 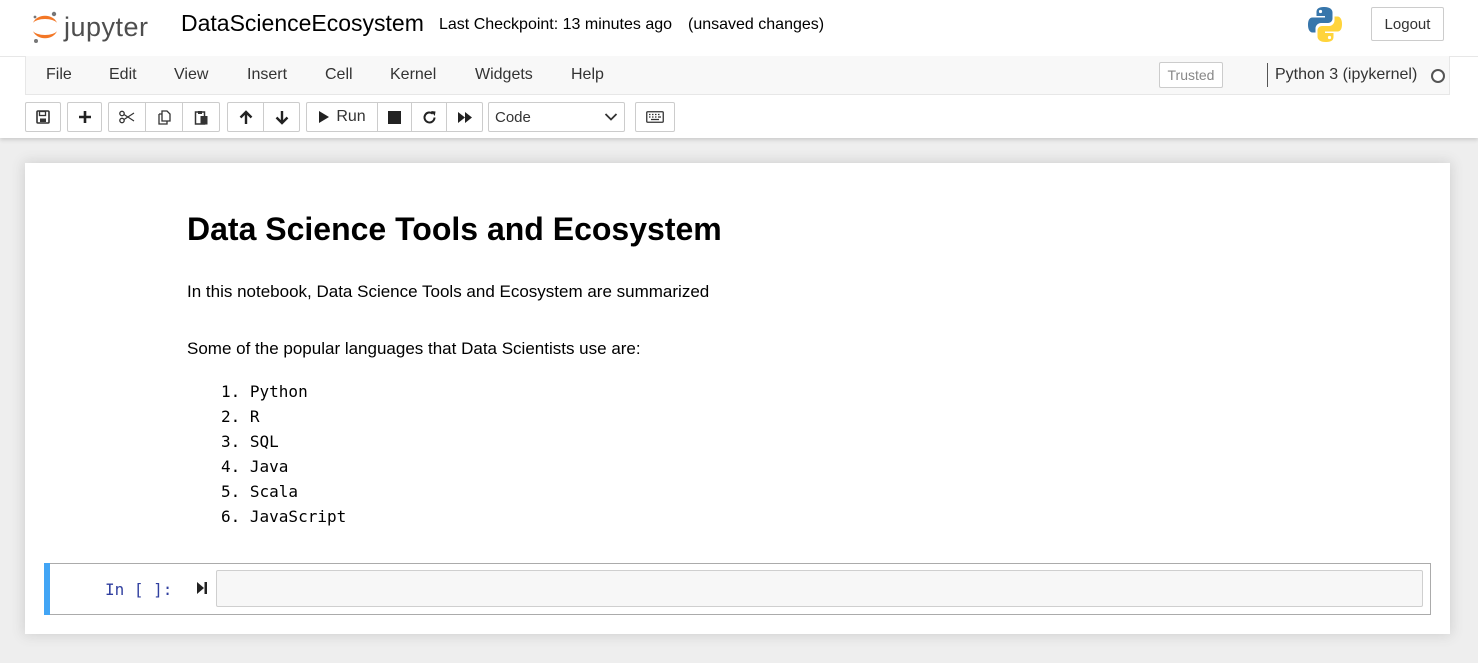 I want to click on jupyter-icon, so click(x=45, y=27).